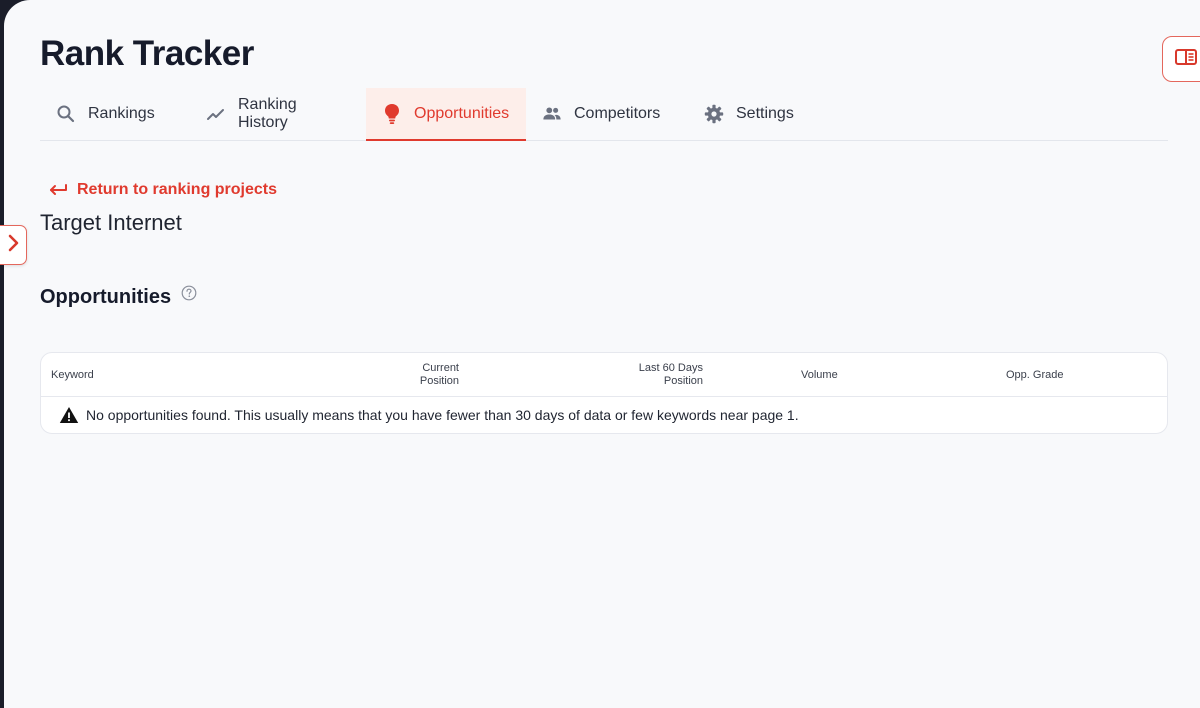  Describe the element at coordinates (177, 189) in the screenshot. I see `return-link-label: Return to ranking projects` at that location.